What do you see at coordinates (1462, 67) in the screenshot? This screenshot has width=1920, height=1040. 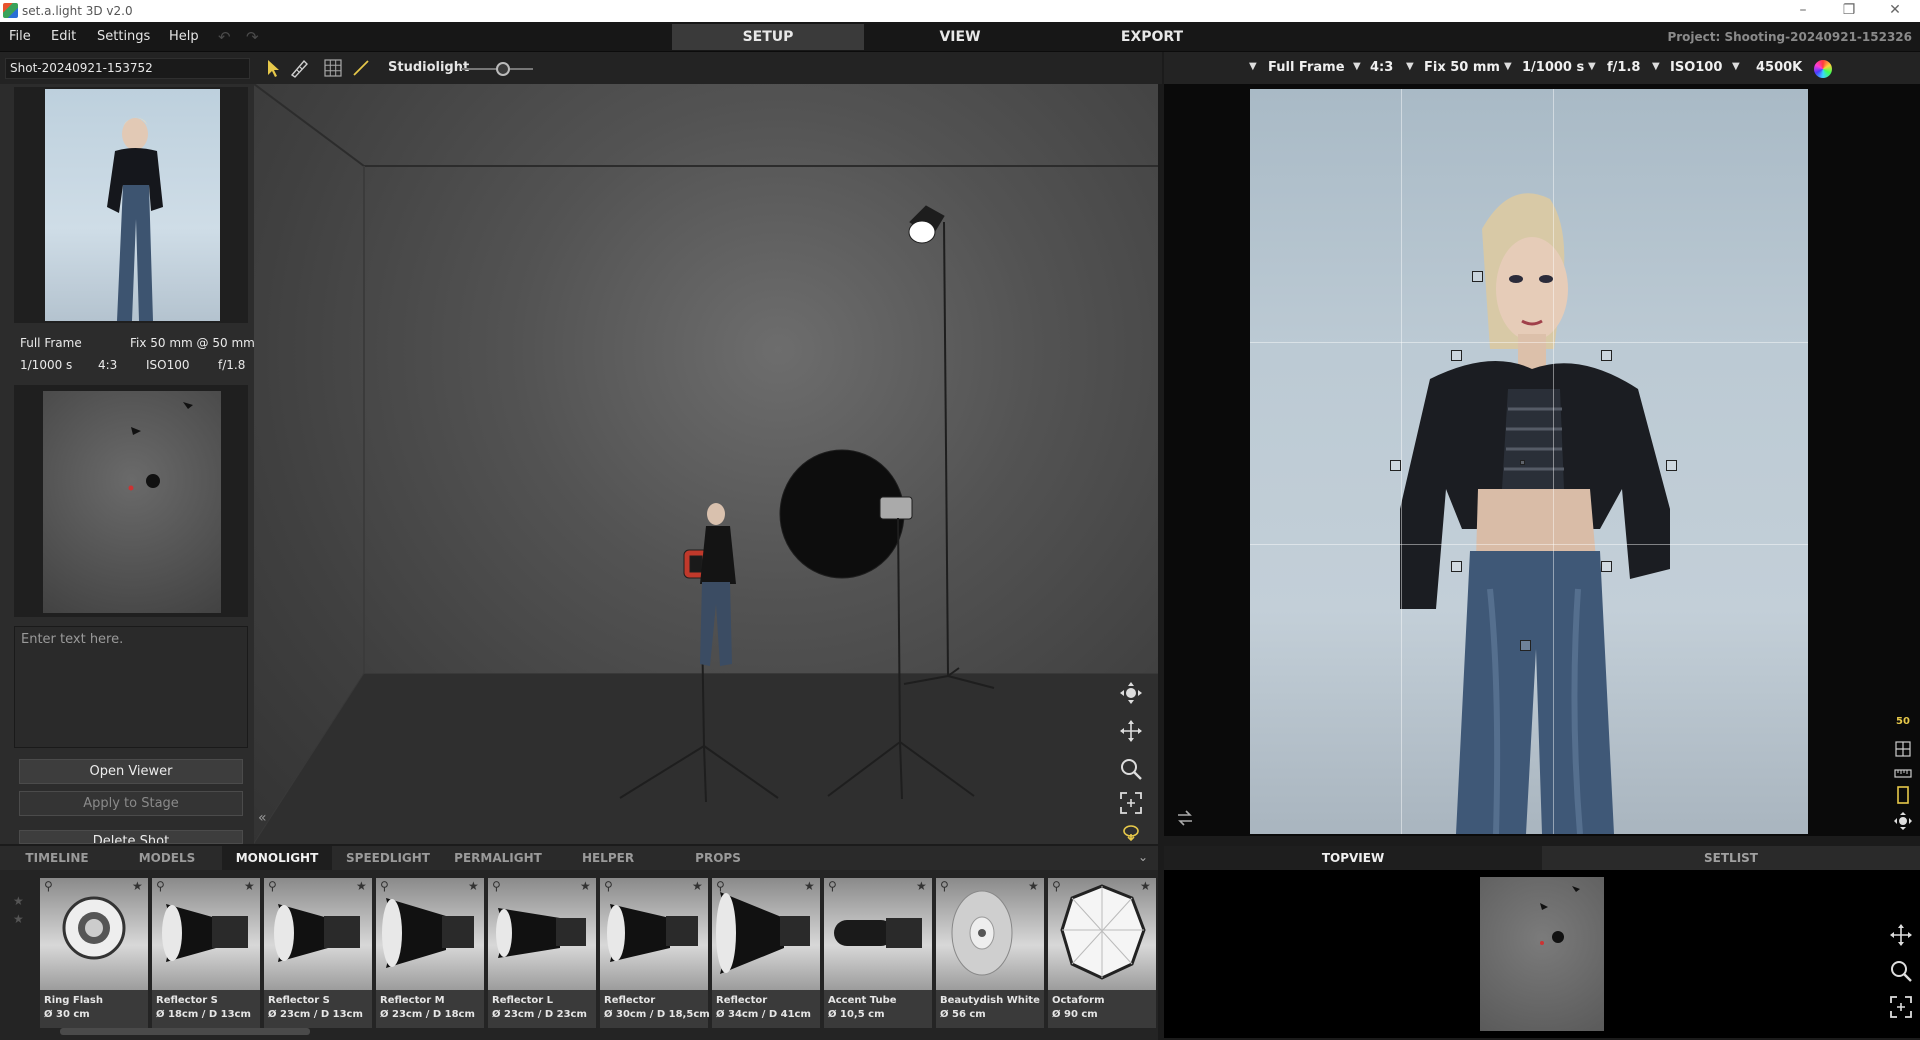 I see `lens-select: Fix 50 mm` at bounding box center [1462, 67].